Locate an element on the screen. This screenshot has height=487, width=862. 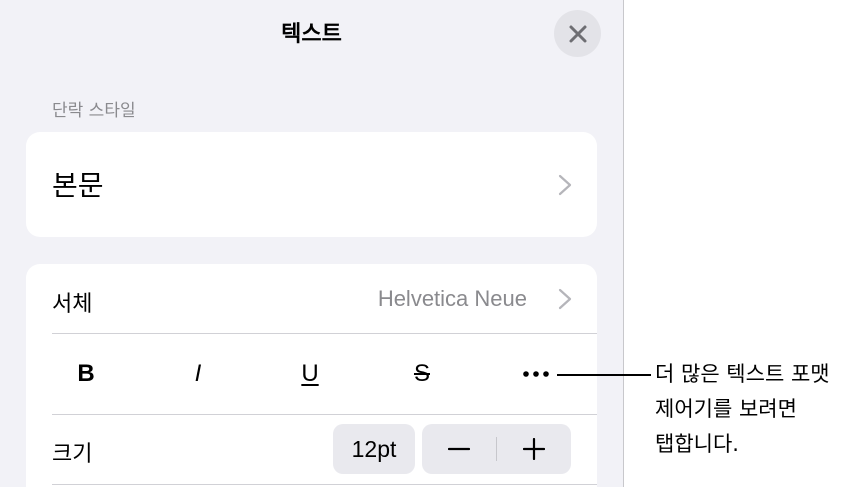
font-size-value: 12pt is located at coordinates (374, 449).